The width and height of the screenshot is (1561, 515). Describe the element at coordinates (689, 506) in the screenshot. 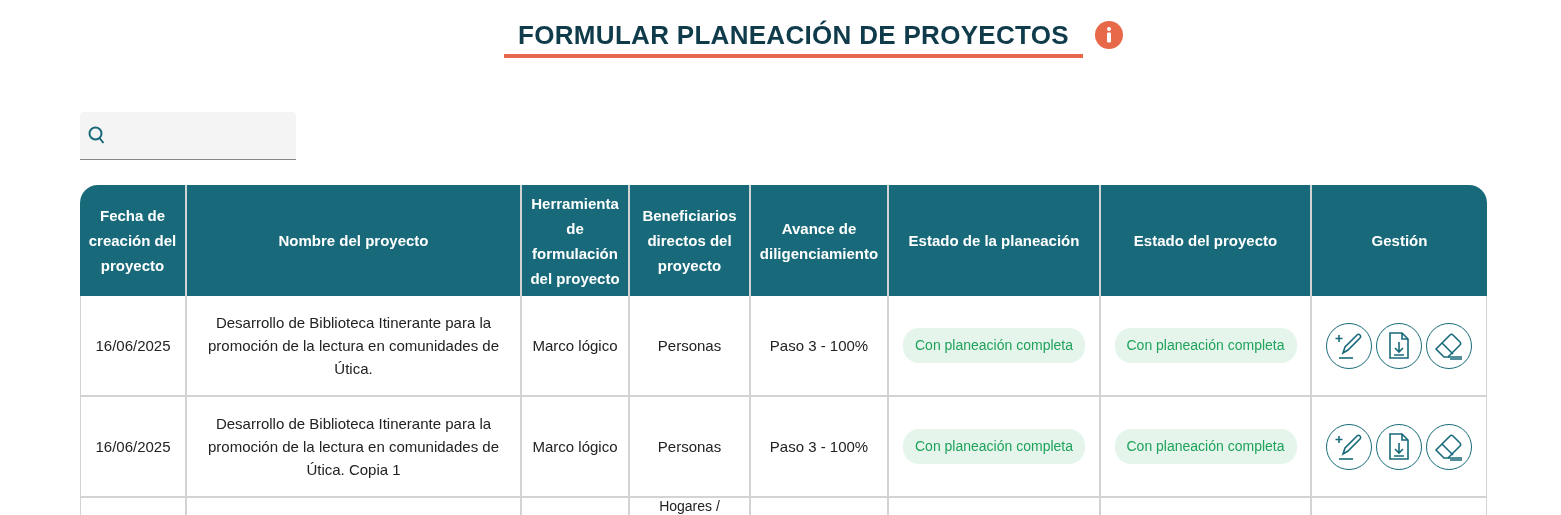

I see `table-cell: Hogares /` at that location.